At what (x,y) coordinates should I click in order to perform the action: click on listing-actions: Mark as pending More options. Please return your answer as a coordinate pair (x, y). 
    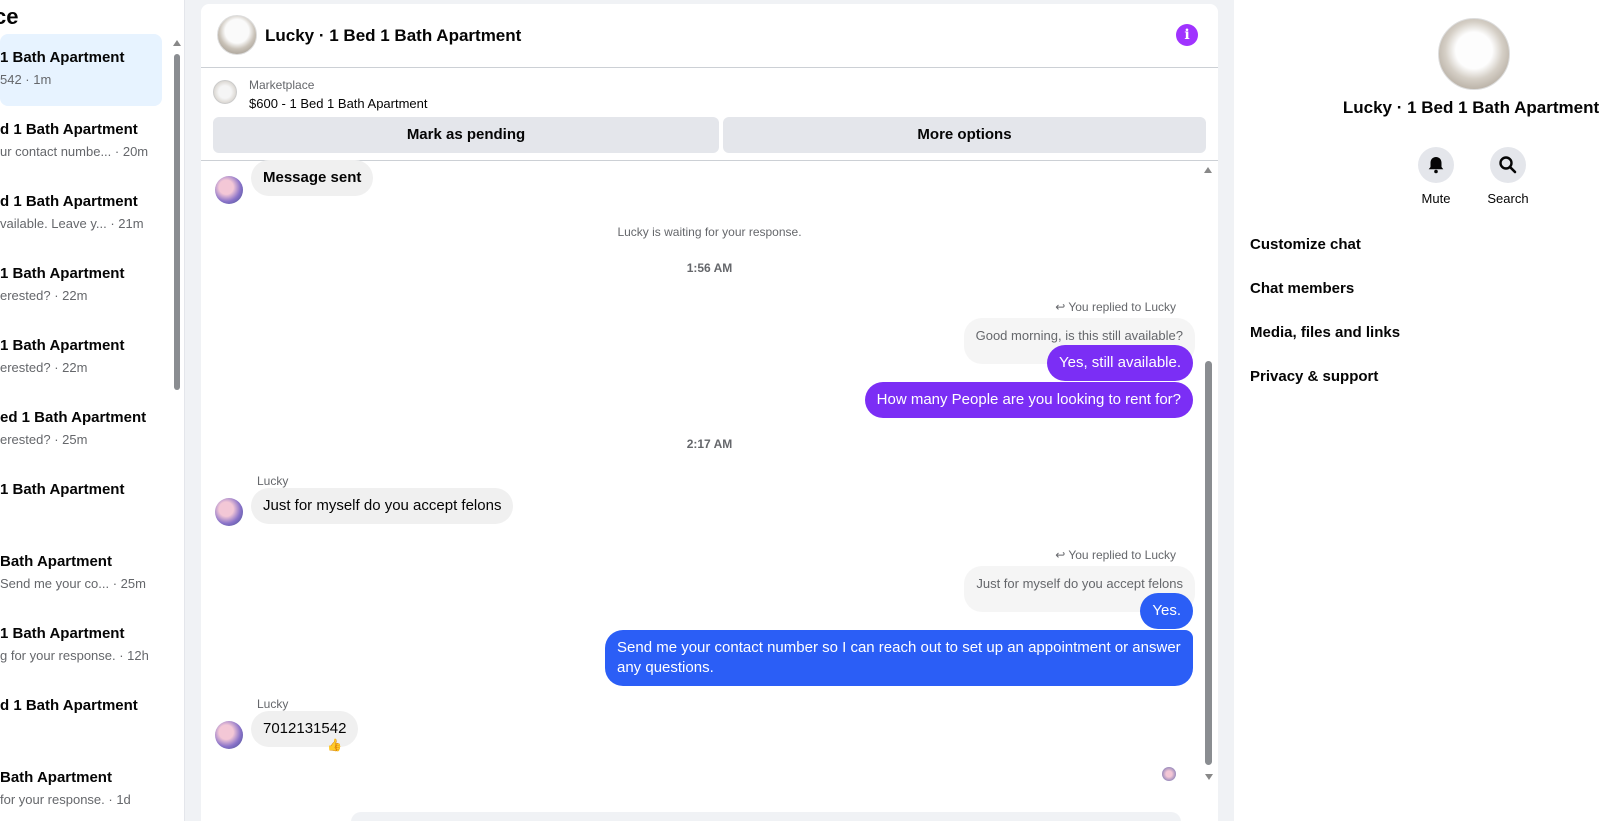
    Looking at the image, I should click on (709, 136).